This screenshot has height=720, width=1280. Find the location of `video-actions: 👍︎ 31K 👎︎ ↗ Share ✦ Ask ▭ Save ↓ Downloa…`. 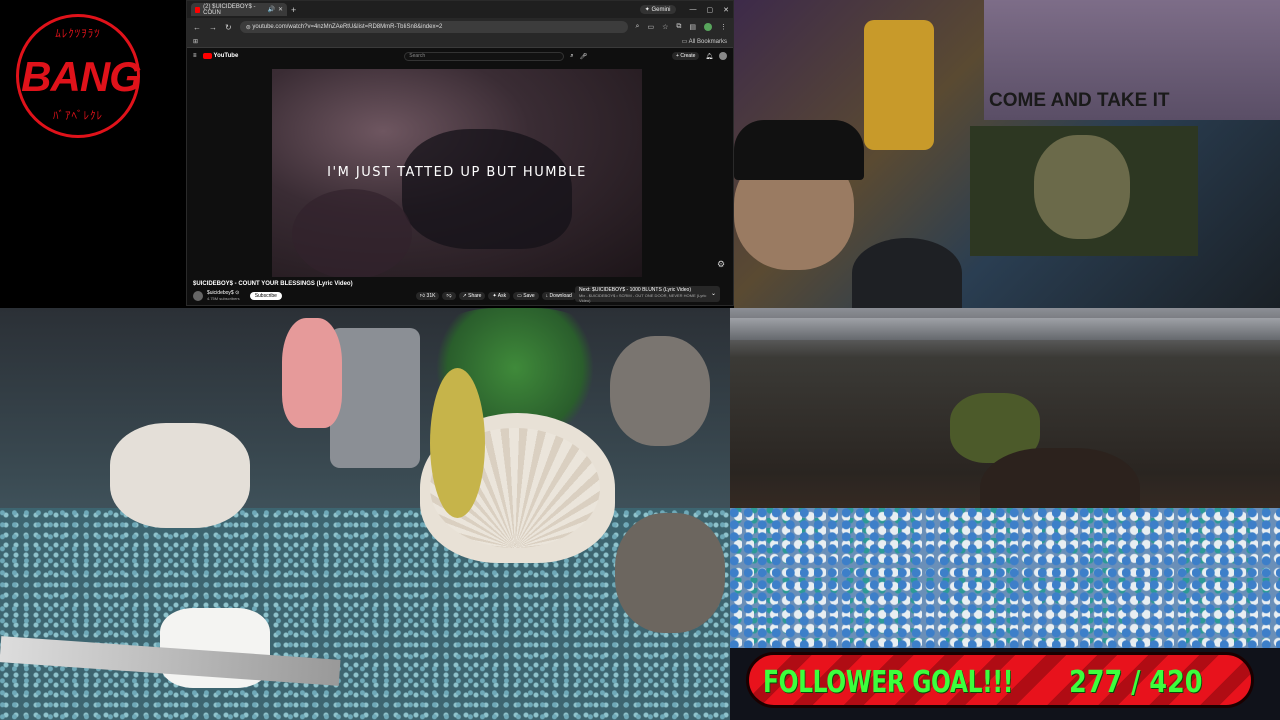

video-actions: 👍︎ 31K 👎︎ ↗ Share ✦ Ask ▭ Save ↓ Downloa… is located at coordinates (503, 295).